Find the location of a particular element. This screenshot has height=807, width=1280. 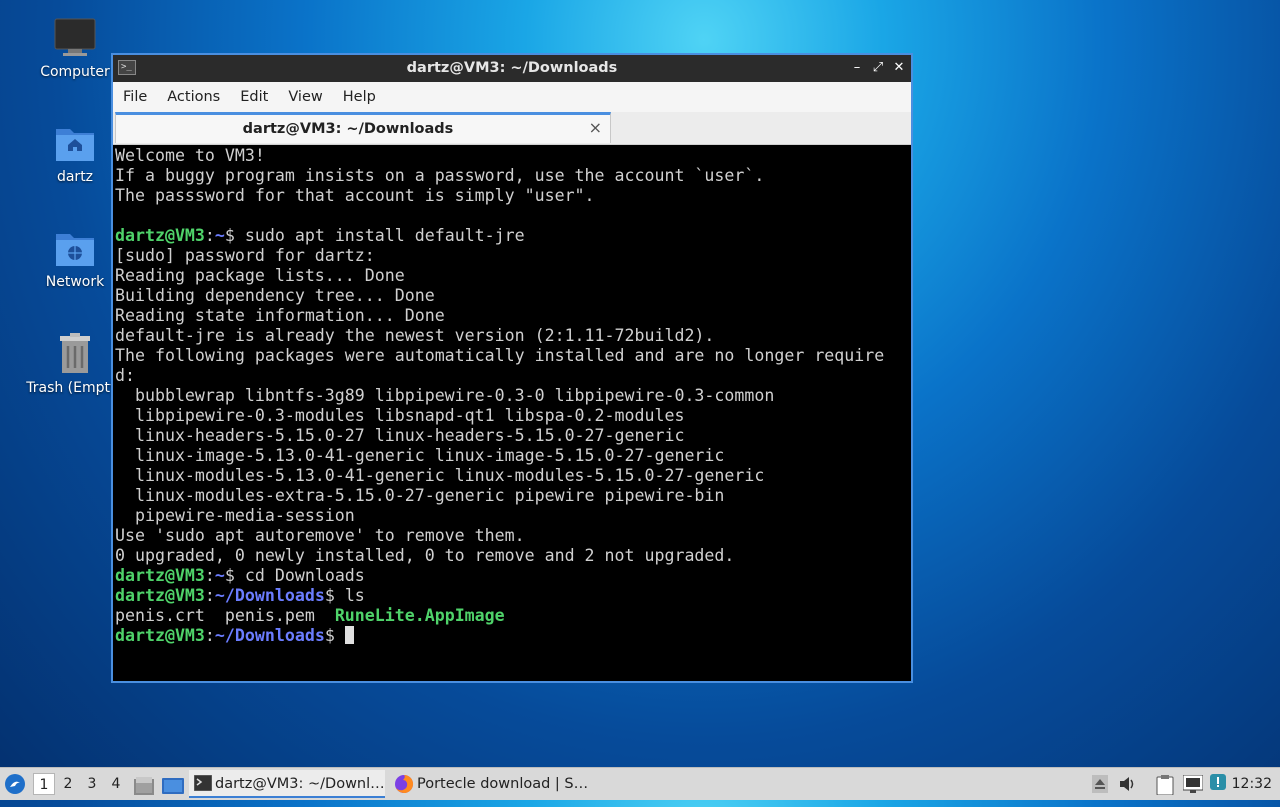

window-titlebar: >_ dartz@VM3: ~/Downloads – ⤢ ✕ is located at coordinates (512, 68).